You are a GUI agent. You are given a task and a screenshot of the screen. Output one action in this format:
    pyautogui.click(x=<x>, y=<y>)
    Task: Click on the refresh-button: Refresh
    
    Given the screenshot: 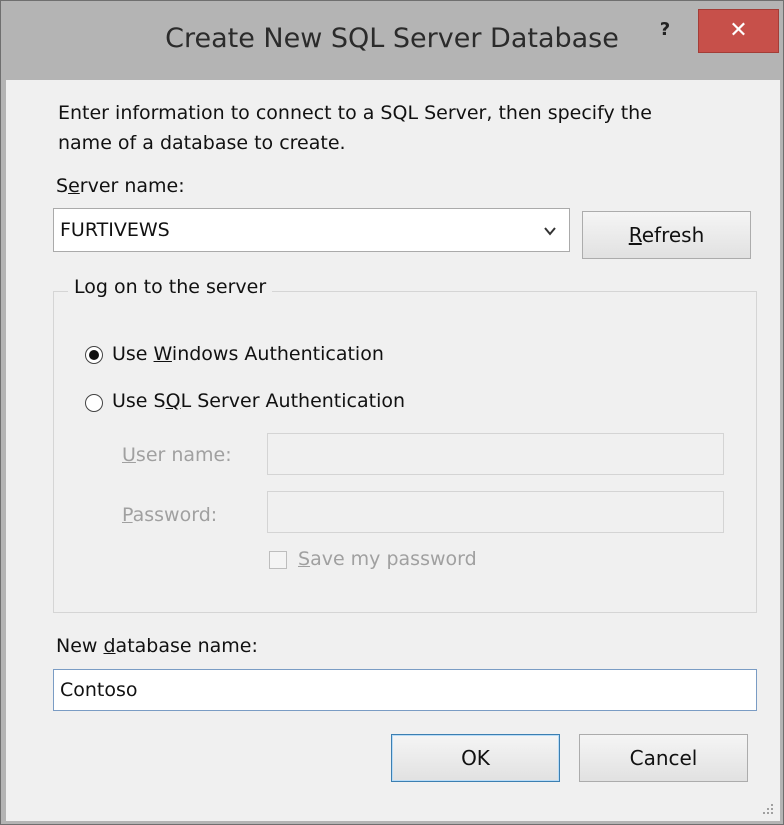 What is the action you would take?
    pyautogui.click(x=666, y=235)
    